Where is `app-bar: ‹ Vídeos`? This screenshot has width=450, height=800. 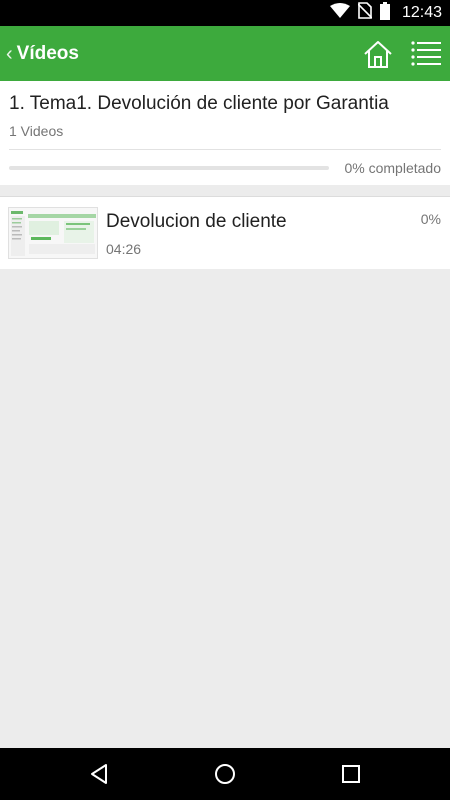 app-bar: ‹ Vídeos is located at coordinates (225, 53).